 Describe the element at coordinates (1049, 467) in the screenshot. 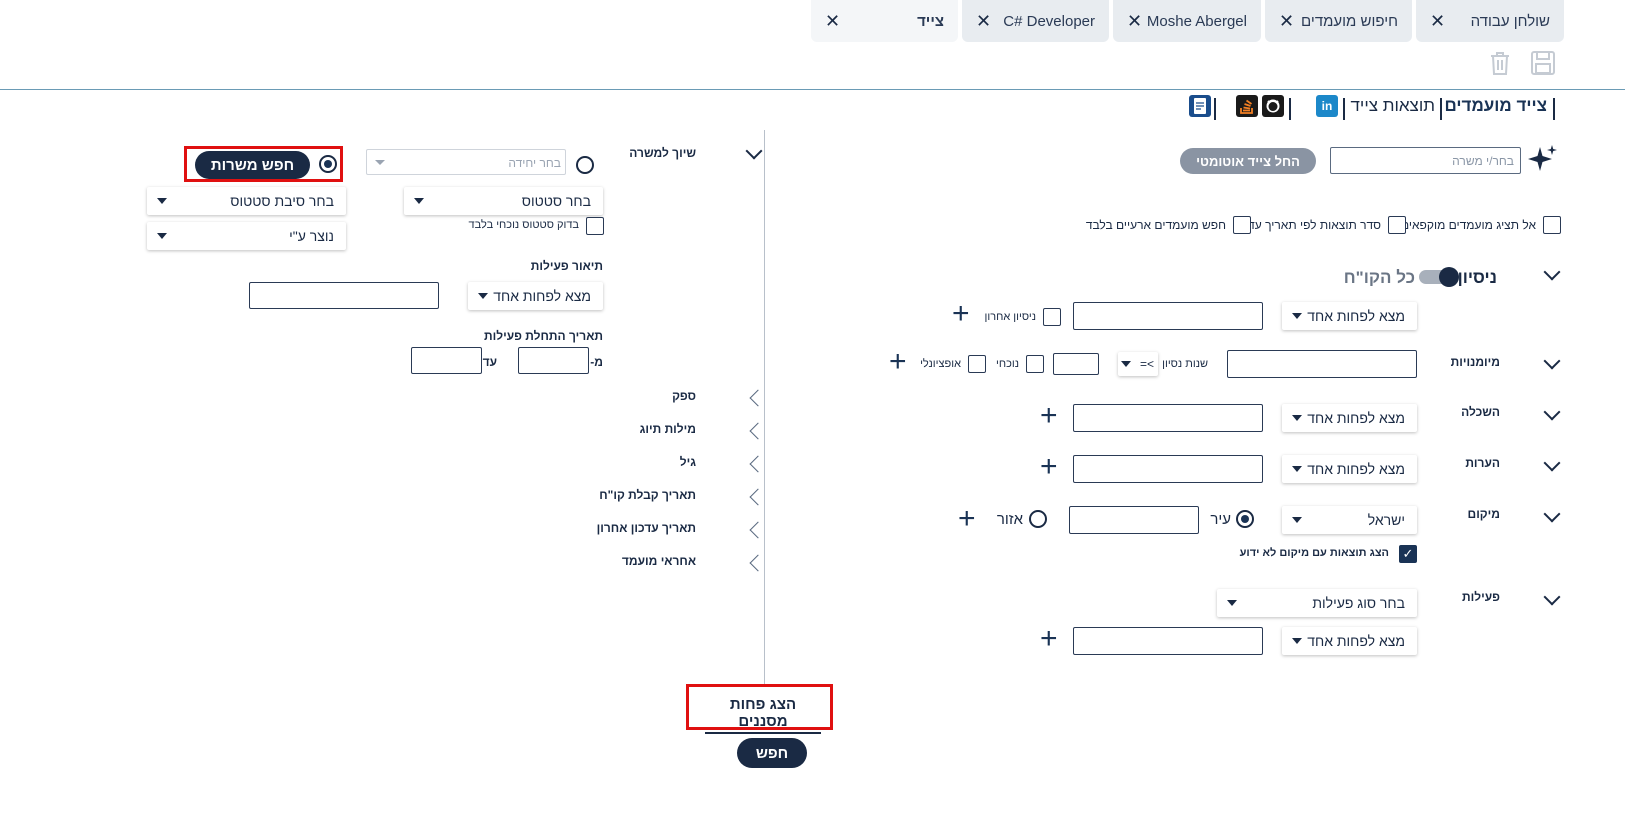

I see `add-note-icon: +` at that location.